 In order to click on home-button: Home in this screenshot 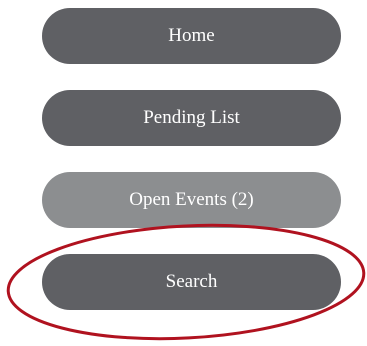, I will do `click(191, 36)`.